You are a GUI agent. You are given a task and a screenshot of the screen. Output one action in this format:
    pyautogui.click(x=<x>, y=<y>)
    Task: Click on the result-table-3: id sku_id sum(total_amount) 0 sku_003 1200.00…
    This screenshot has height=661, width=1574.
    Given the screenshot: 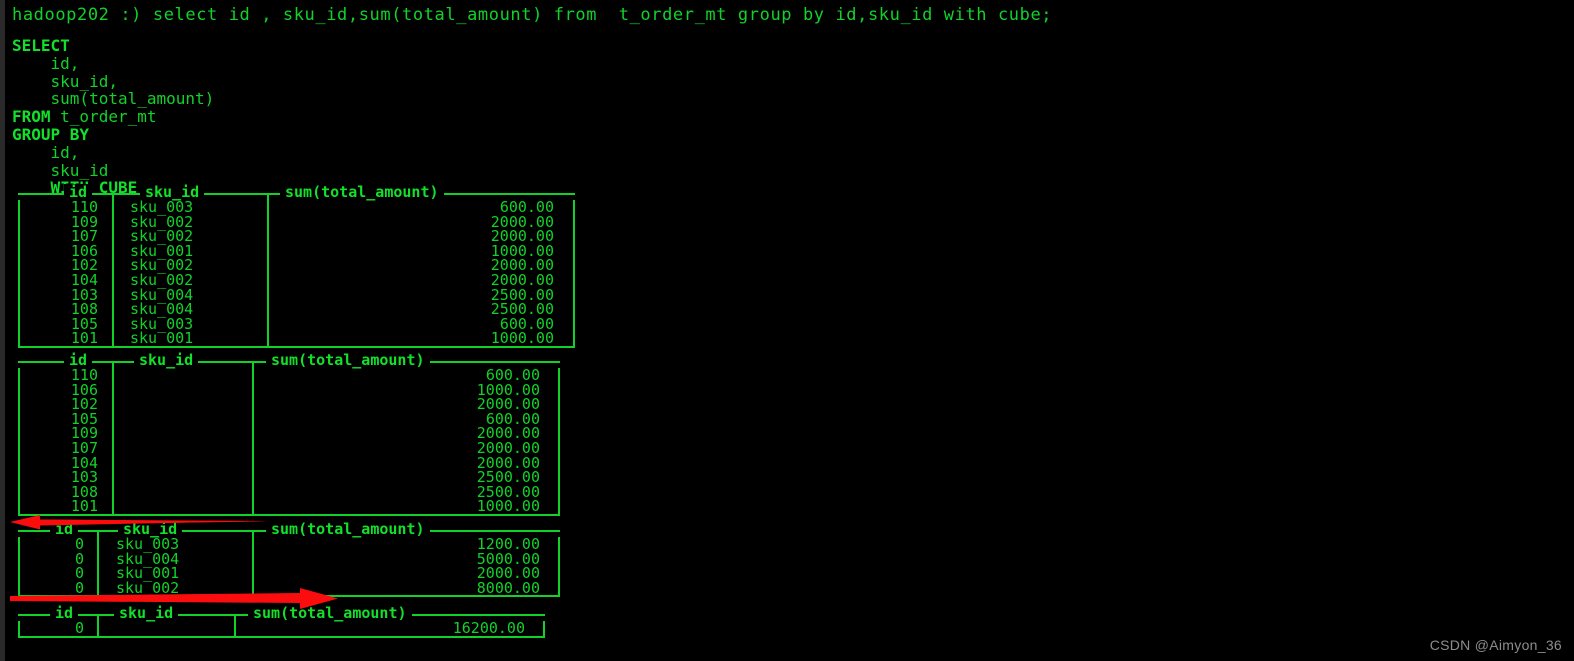 What is the action you would take?
    pyautogui.click(x=289, y=559)
    